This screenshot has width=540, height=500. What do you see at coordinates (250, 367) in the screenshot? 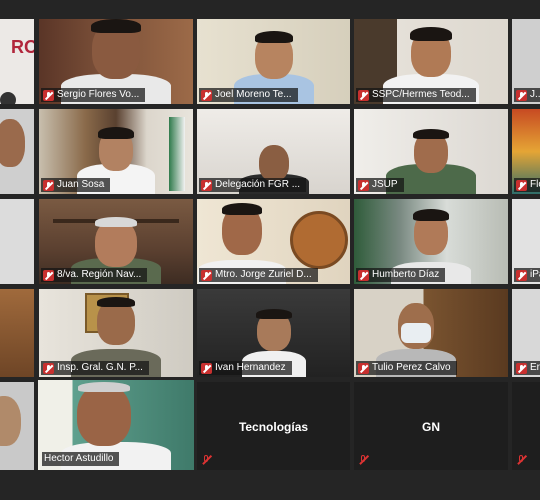
I see `participant-name: Ivan Hernandez` at bounding box center [250, 367].